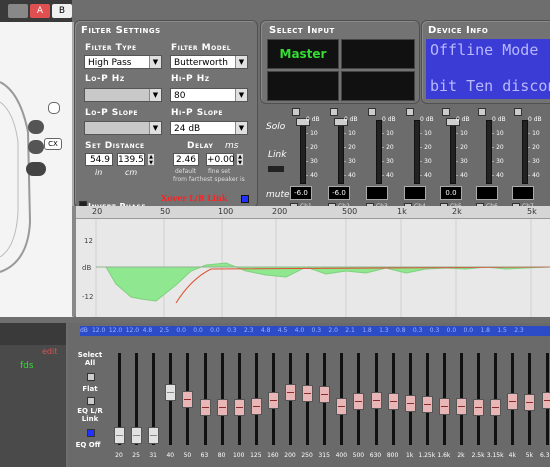 This screenshot has height=467, width=550. Describe the element at coordinates (248, 330) in the screenshot. I see `eq-band-db-value: 2.3` at that location.